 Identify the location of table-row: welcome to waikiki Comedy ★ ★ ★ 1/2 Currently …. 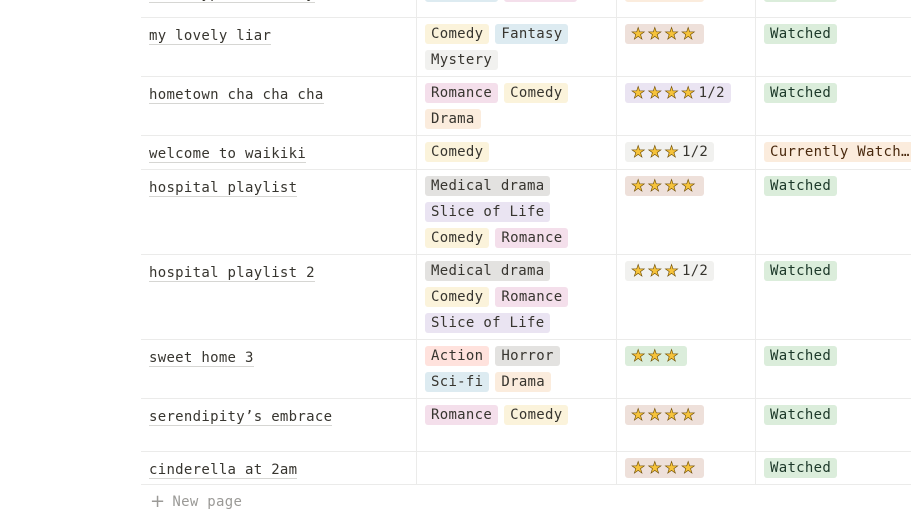
(526, 153).